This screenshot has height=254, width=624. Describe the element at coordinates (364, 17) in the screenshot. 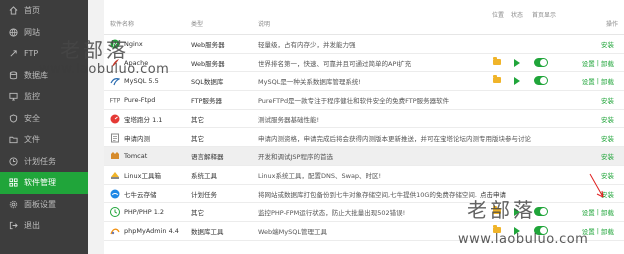

I see `table-header: 软件名称 类型 说明 位置 状态 首页显示 操作` at that location.